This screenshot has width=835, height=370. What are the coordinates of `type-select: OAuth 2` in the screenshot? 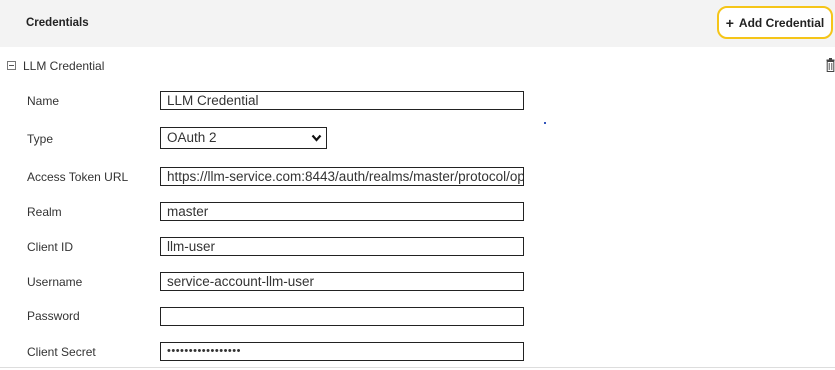 It's located at (243, 138).